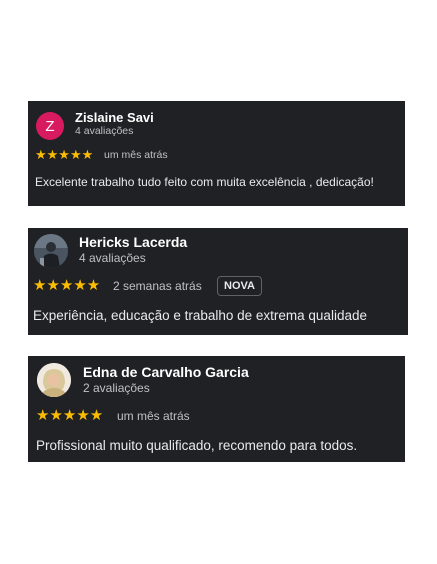  What do you see at coordinates (116, 388) in the screenshot?
I see `review-count: 2 avaliações` at bounding box center [116, 388].